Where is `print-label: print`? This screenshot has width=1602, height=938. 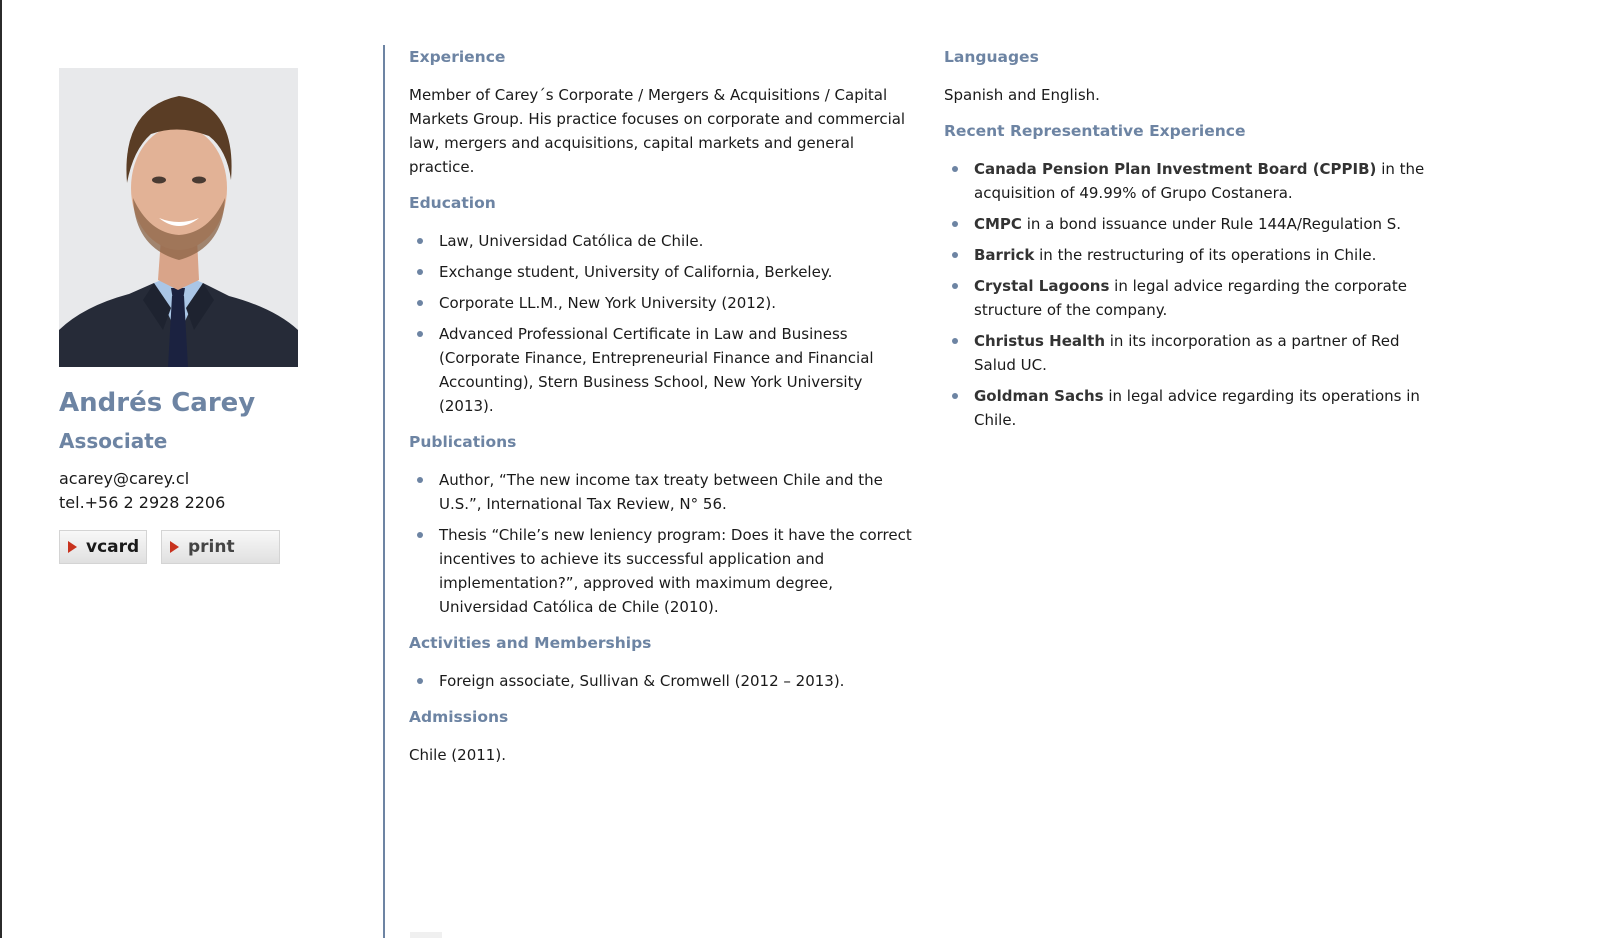
print-label: print is located at coordinates (211, 547).